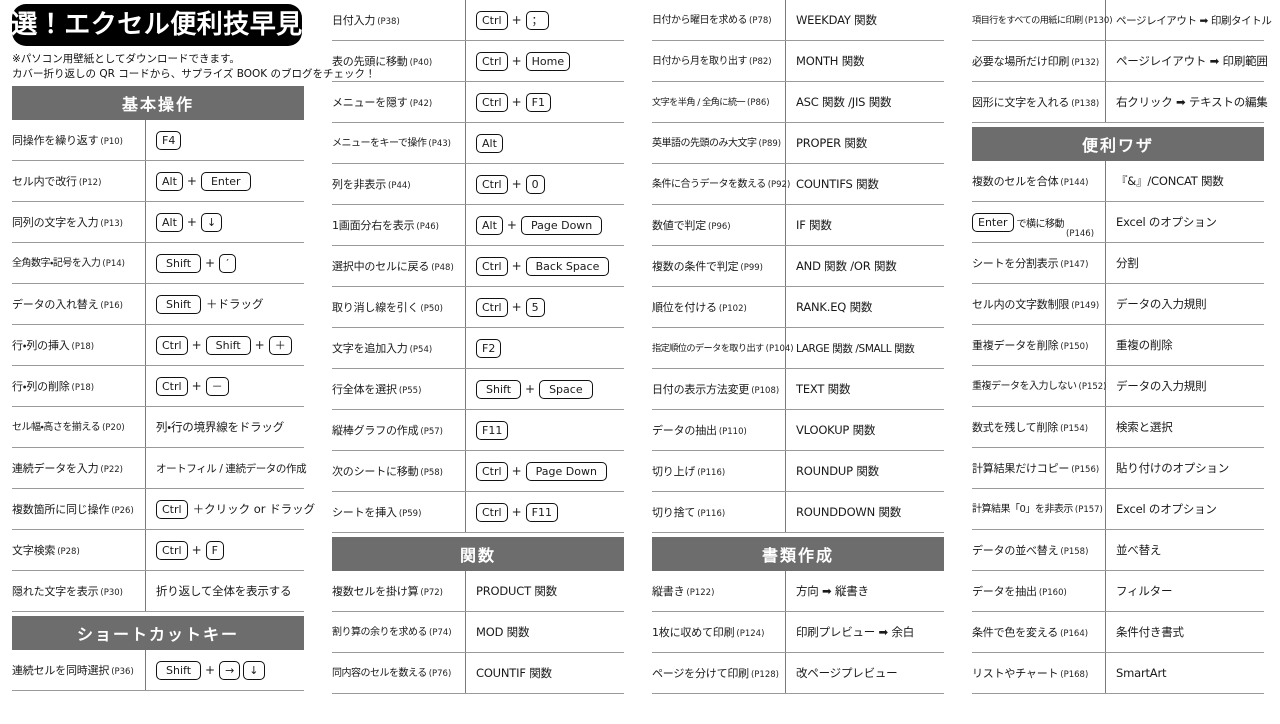 This screenshot has width=1280, height=724. What do you see at coordinates (545, 430) in the screenshot?
I see `row-value-cell: F11` at bounding box center [545, 430].